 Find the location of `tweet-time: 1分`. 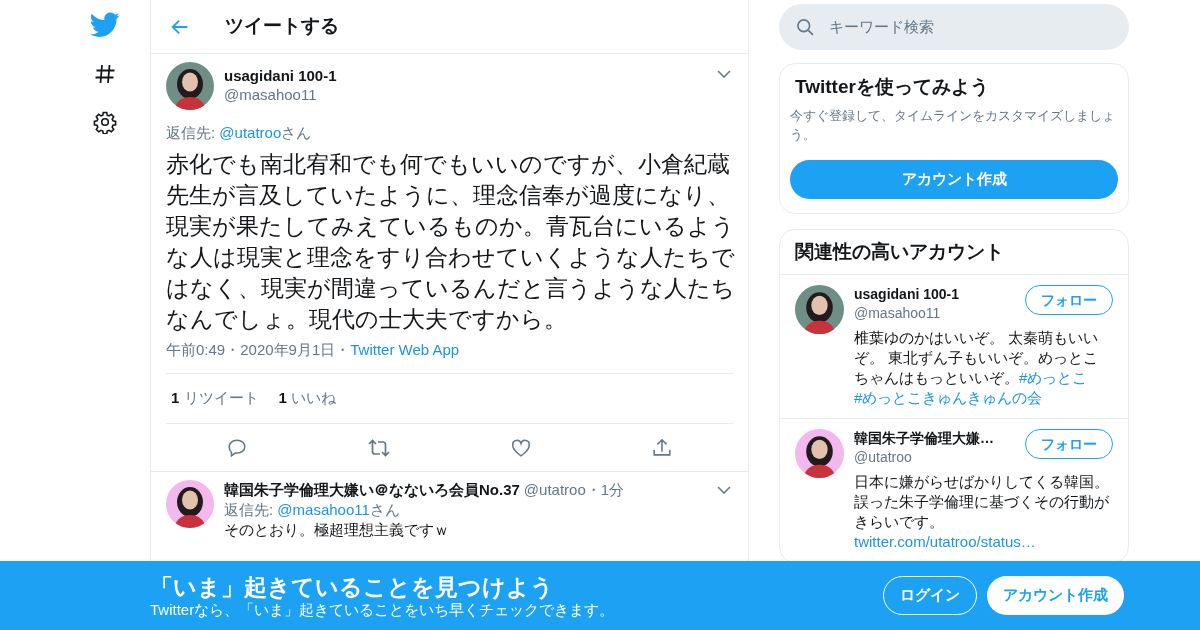

tweet-time: 1分 is located at coordinates (612, 490).